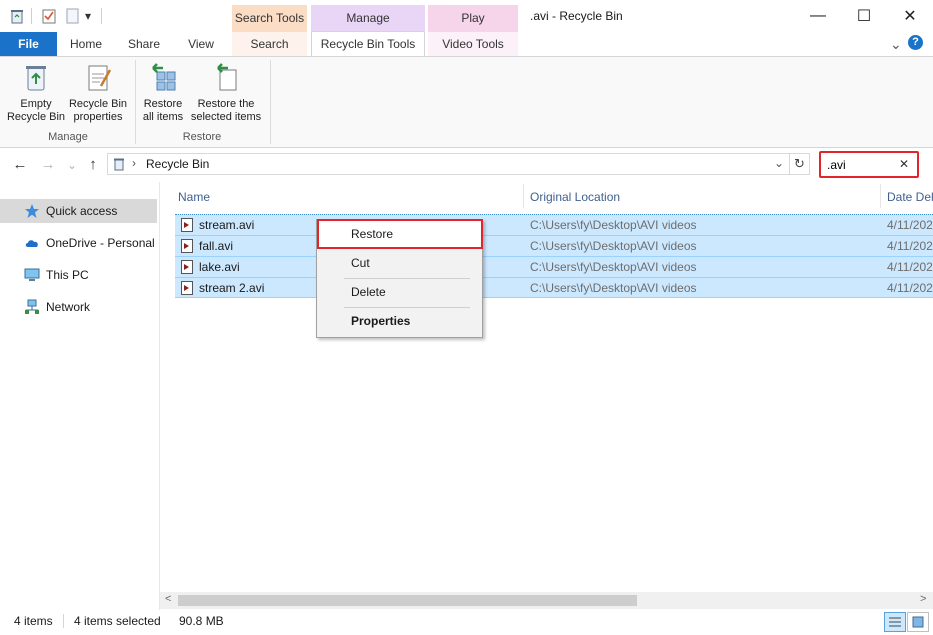 The image size is (933, 635). What do you see at coordinates (226, 117) in the screenshot?
I see `restore-selected-items-label-2: selected items` at bounding box center [226, 117].